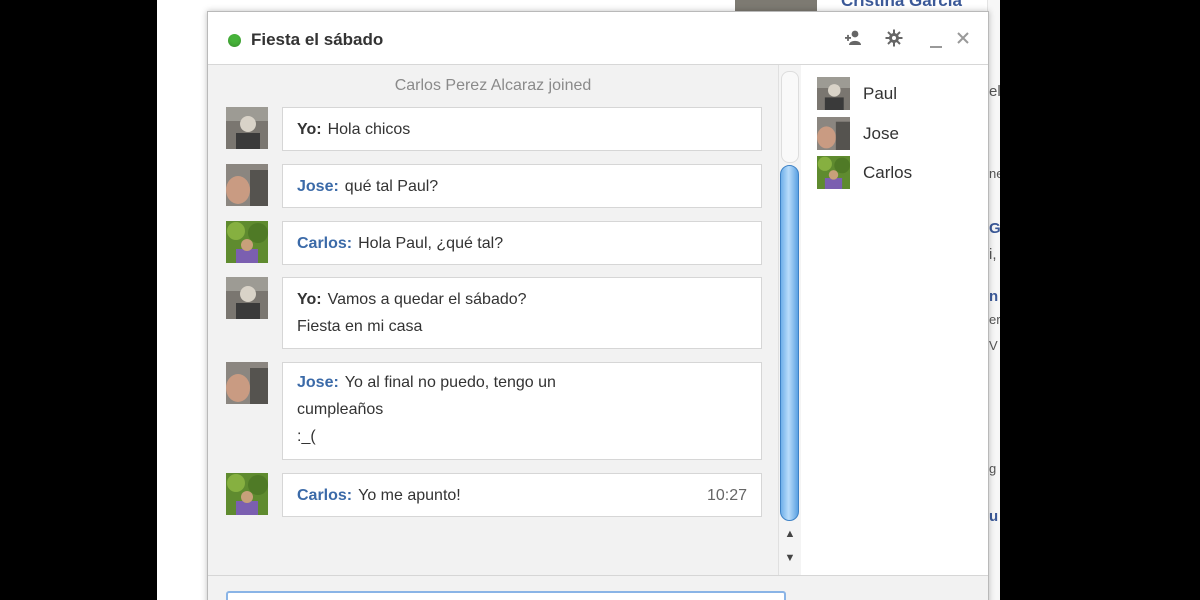  Describe the element at coordinates (880, 93) in the screenshot. I see `participant-name: Paul` at that location.